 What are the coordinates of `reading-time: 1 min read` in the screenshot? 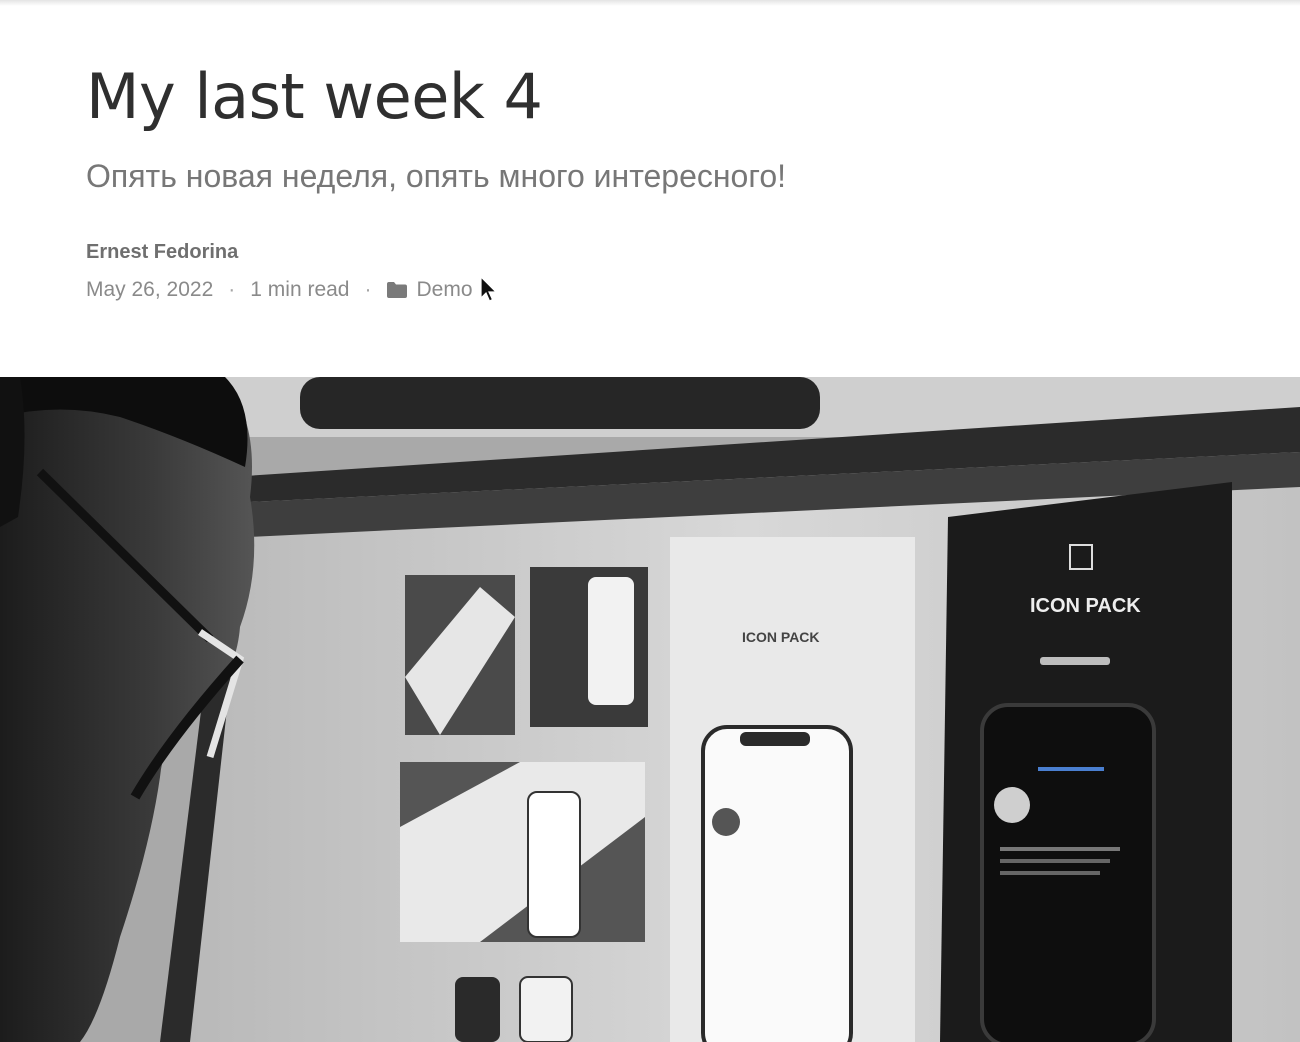 It's located at (300, 290).